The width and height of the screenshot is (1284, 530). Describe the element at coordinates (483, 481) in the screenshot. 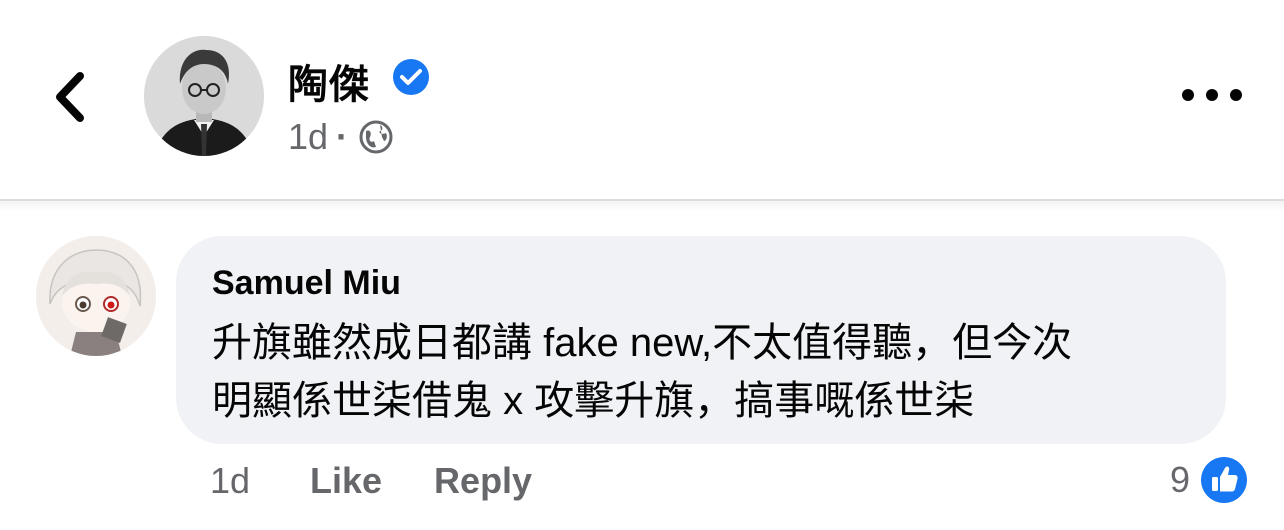

I see `reply-button: Reply` at that location.